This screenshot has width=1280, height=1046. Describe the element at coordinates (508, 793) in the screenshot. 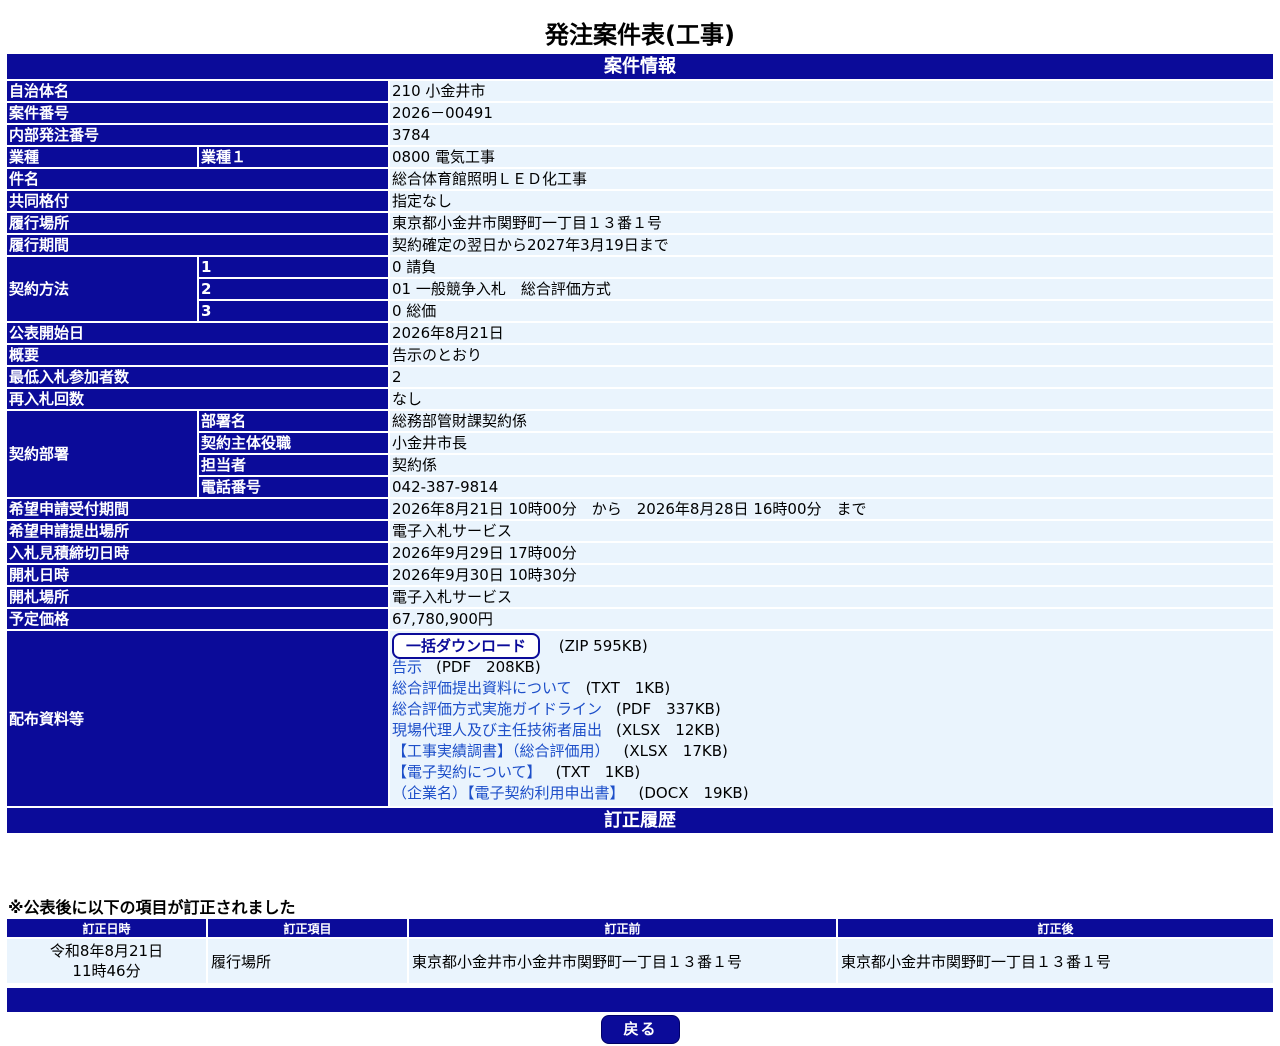

I see `file-link: （企業名）【電子契約利用申出書】` at that location.